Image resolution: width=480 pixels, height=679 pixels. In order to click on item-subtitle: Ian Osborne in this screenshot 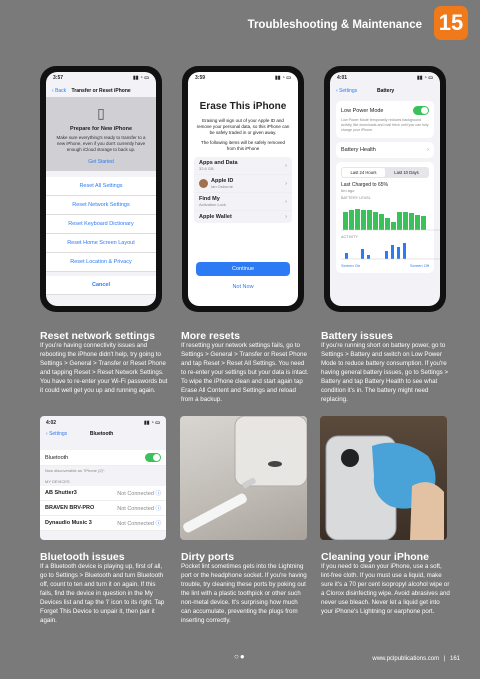, I will do `click(222, 186)`.